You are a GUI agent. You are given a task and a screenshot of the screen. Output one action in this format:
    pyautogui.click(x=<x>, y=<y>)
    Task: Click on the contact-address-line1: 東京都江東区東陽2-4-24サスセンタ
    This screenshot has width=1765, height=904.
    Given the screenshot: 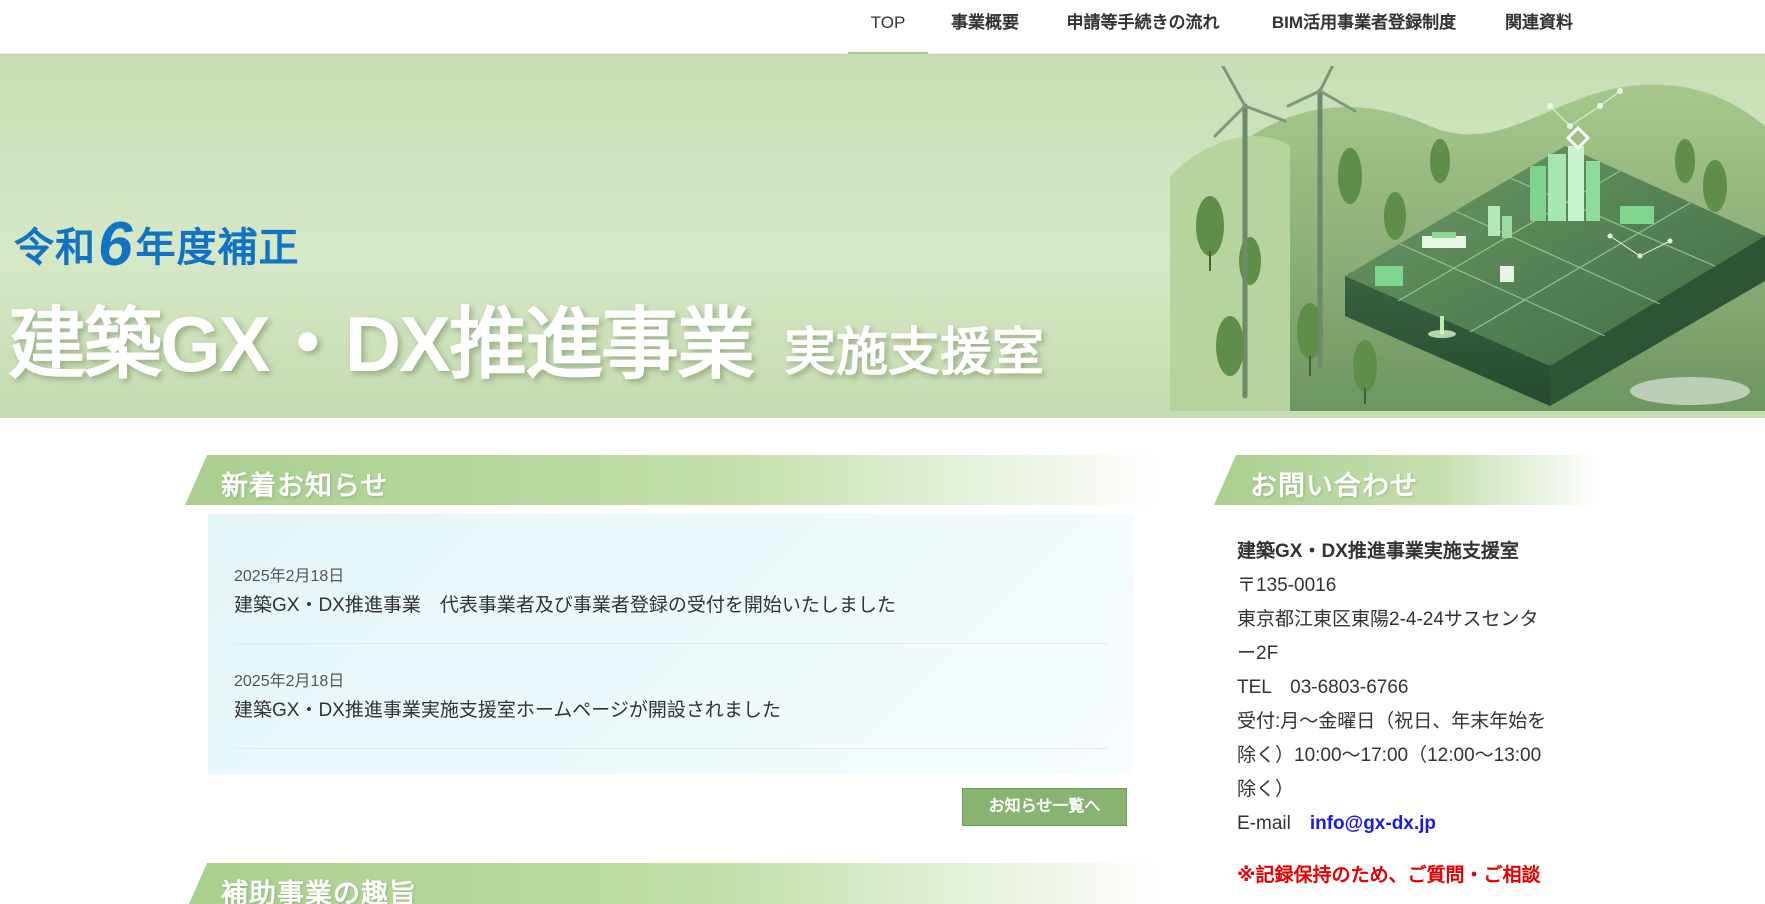 What is the action you would take?
    pyautogui.click(x=1388, y=619)
    